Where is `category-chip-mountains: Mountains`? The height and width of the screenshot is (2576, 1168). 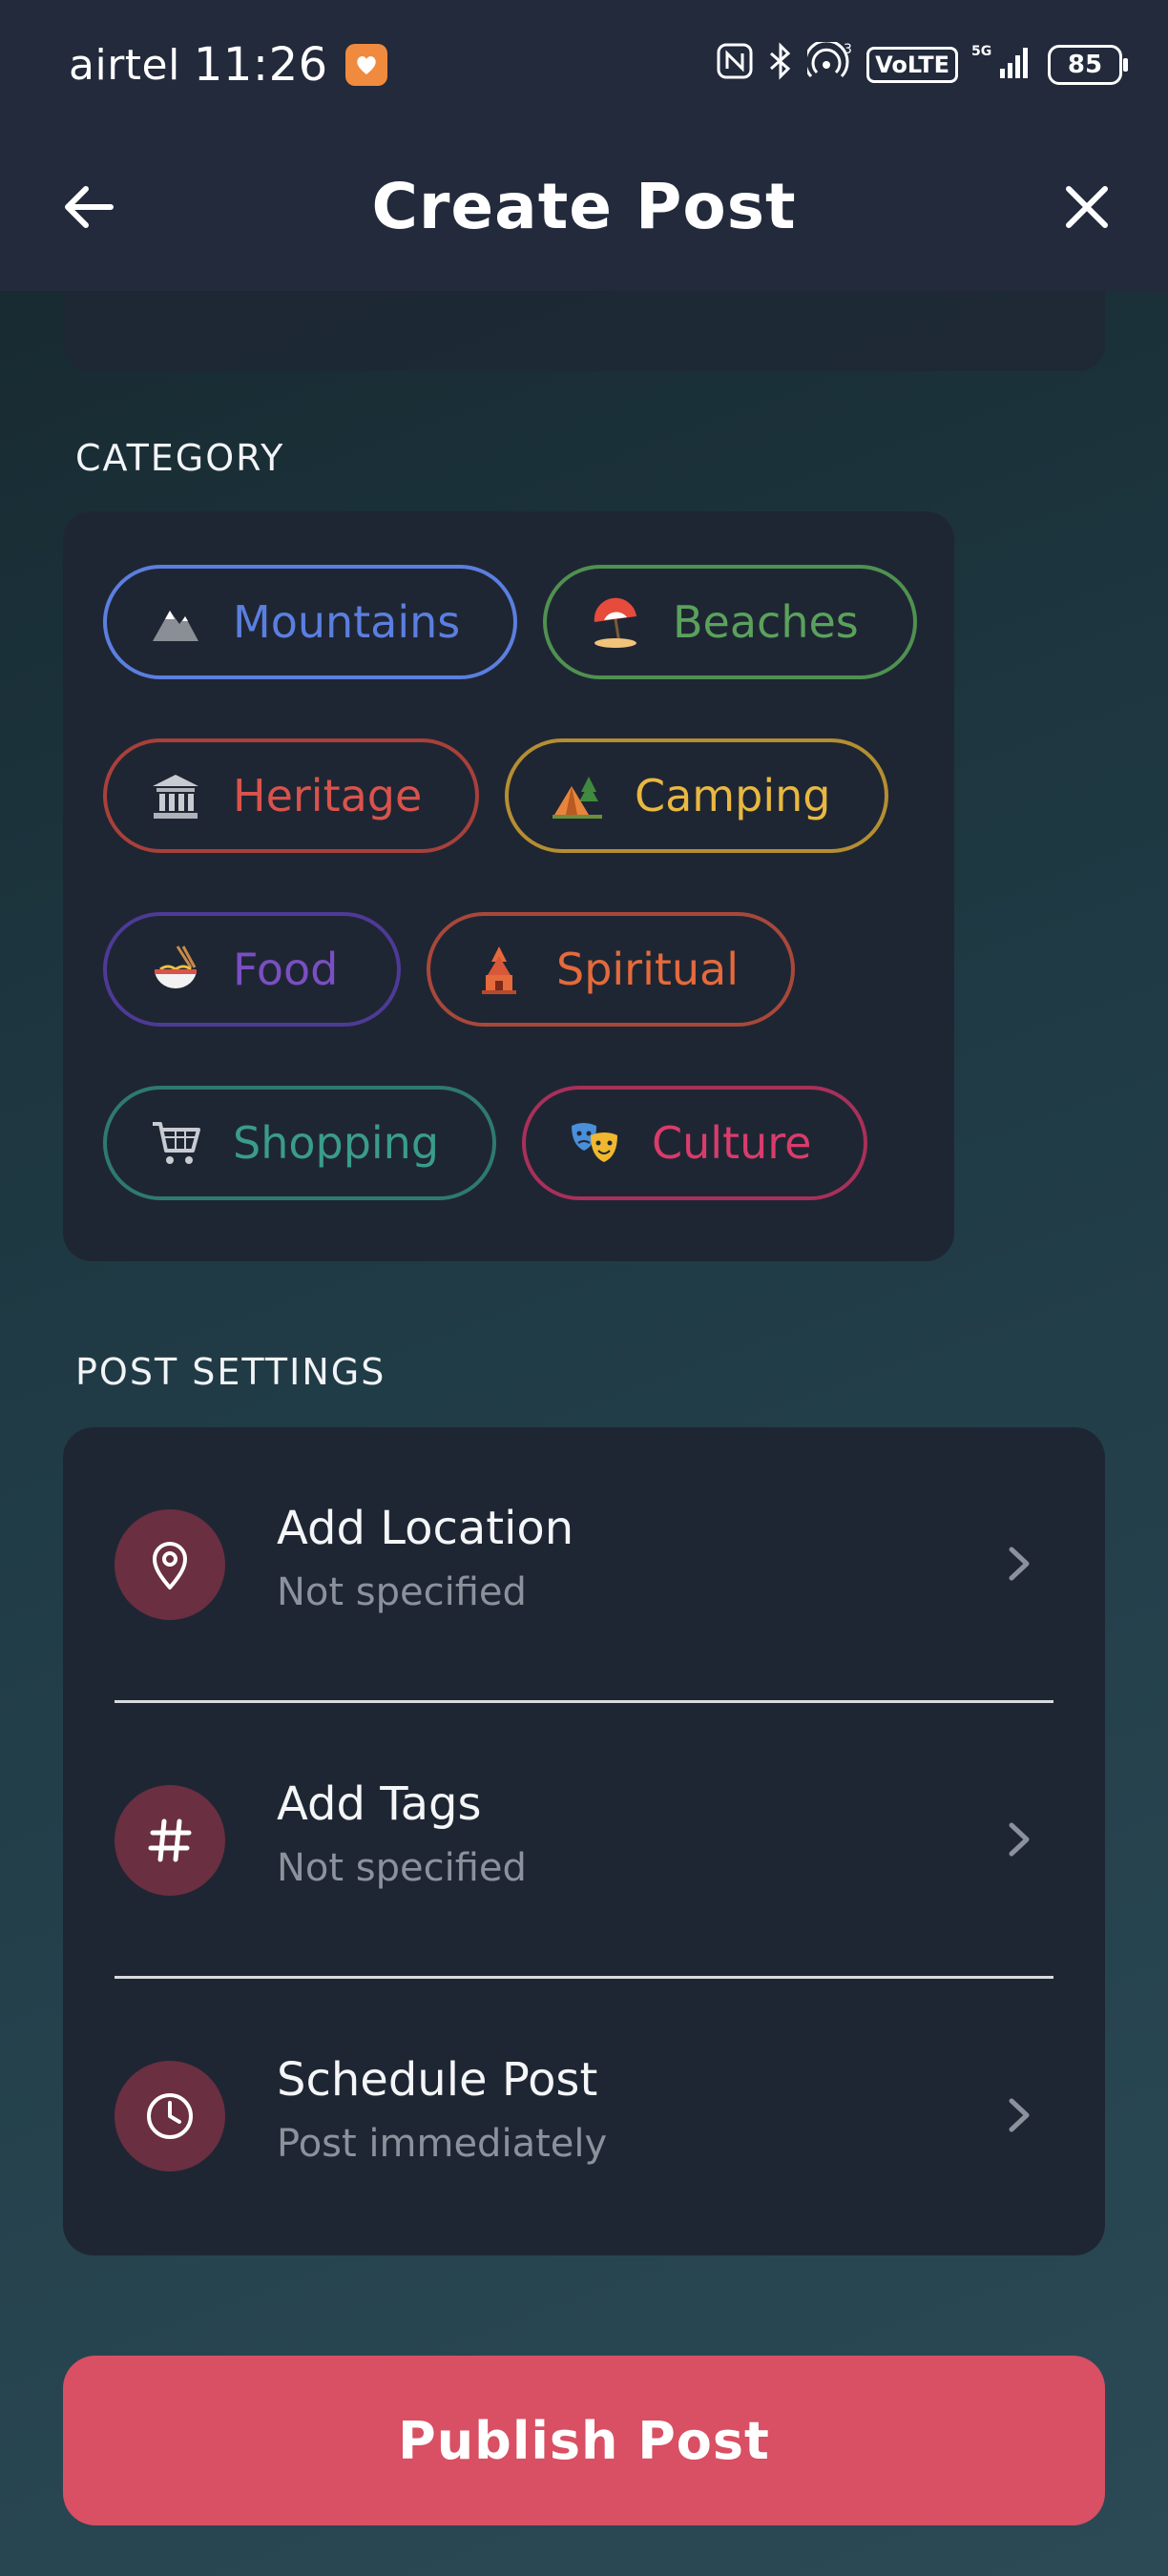 category-chip-mountains: Mountains is located at coordinates (310, 622).